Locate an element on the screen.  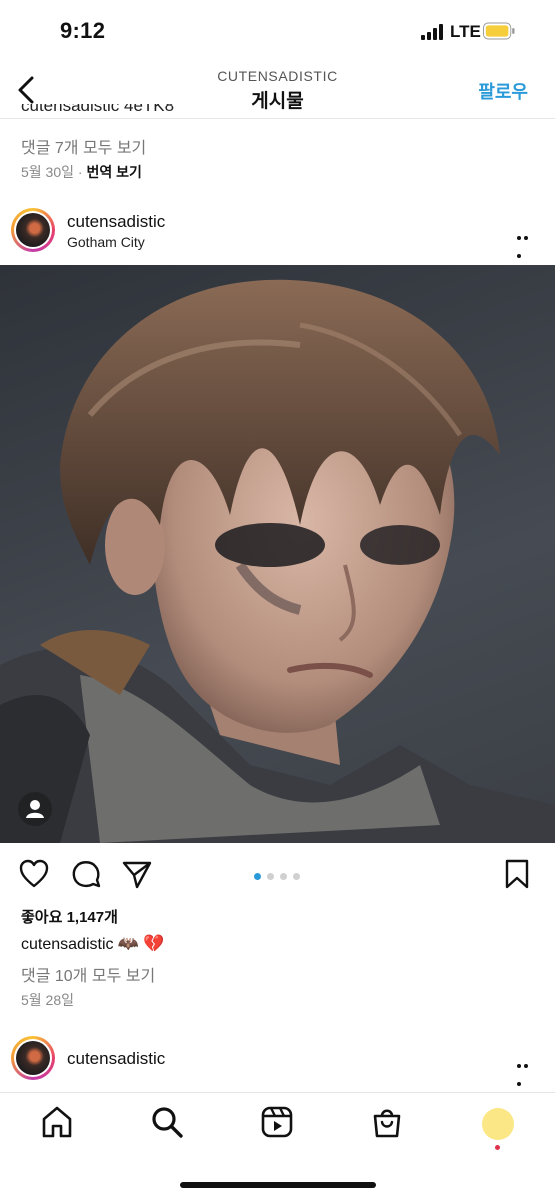
post-avatar is located at coordinates (33, 230).